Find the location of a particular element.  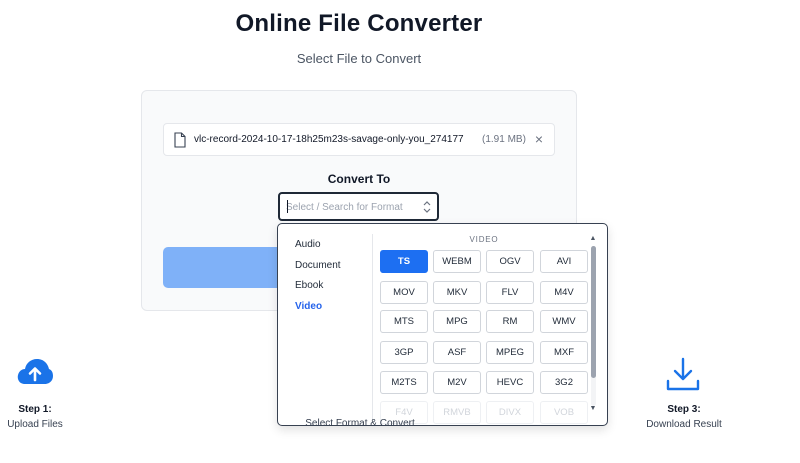

convert-button is located at coordinates (223, 267).